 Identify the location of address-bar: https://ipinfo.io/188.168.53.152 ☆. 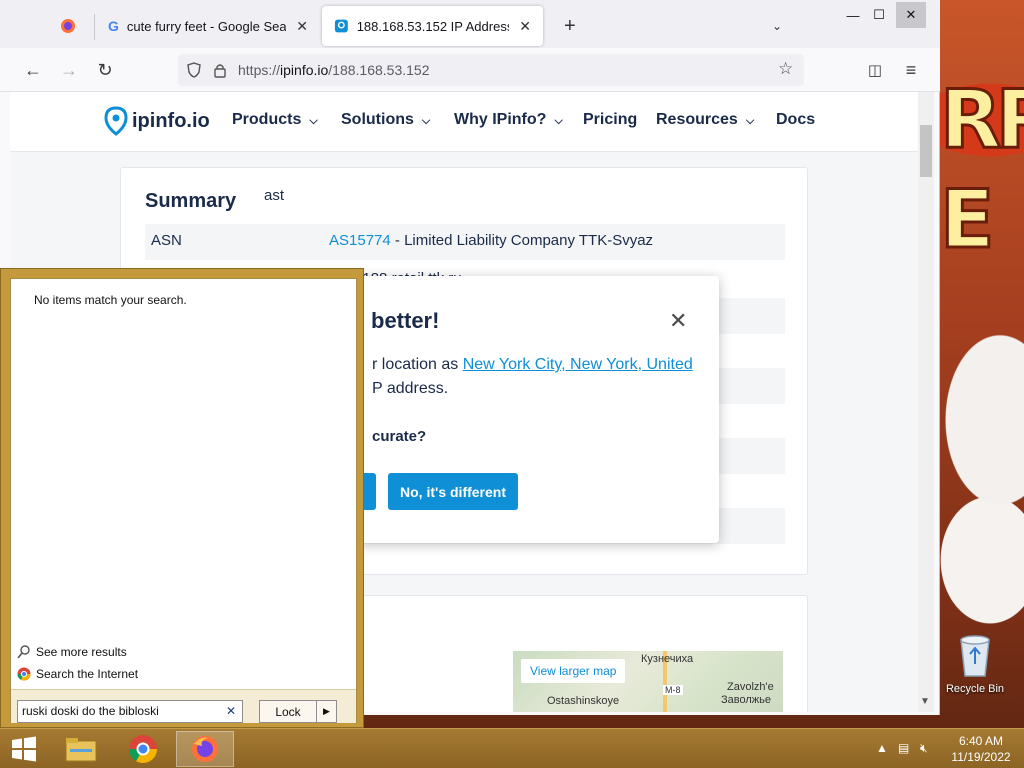
(491, 70).